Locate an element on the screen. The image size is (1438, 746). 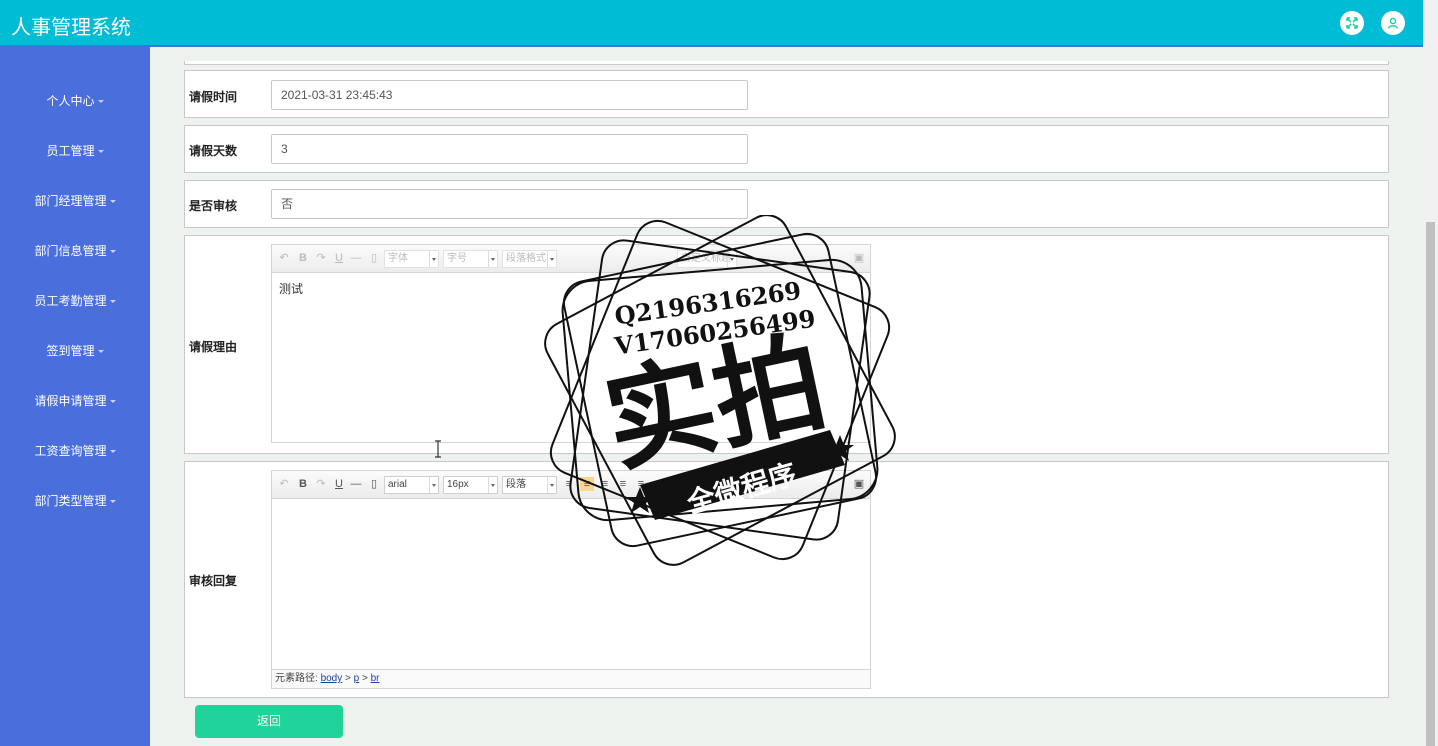
path-link-body: body is located at coordinates (332, 678).